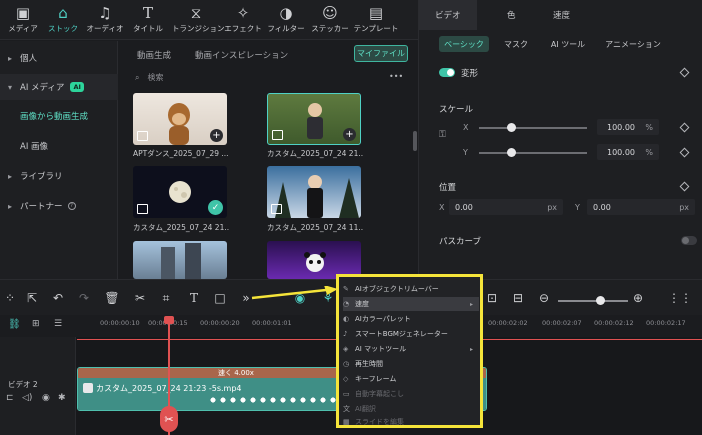 The width and height of the screenshot is (702, 435). Describe the element at coordinates (10, 298) in the screenshot. I see `grid-icon: ⁘` at that location.